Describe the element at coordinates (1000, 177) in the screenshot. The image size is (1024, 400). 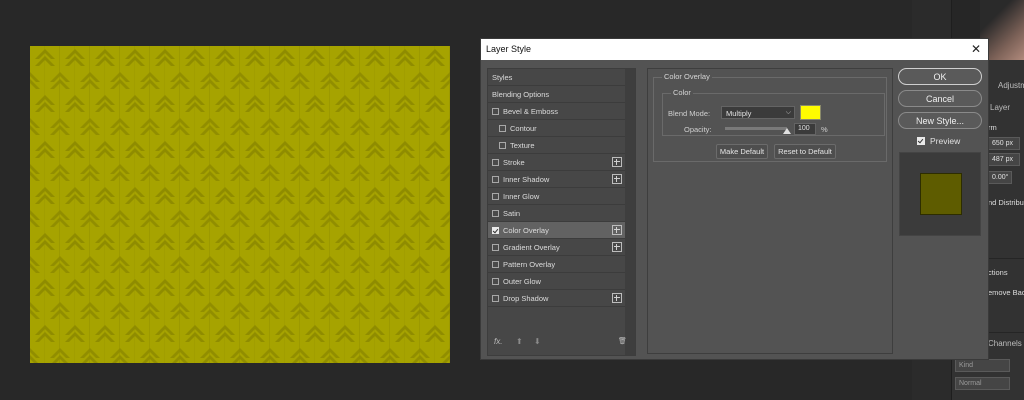
I see `angle-field: 0.00°` at that location.